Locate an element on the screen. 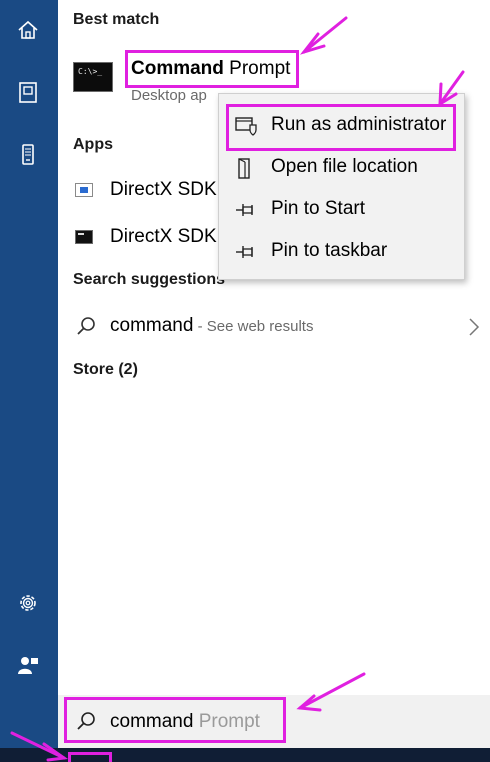 This screenshot has height=762, width=490. menu-item-label: Pin to taskbar is located at coordinates (329, 250).